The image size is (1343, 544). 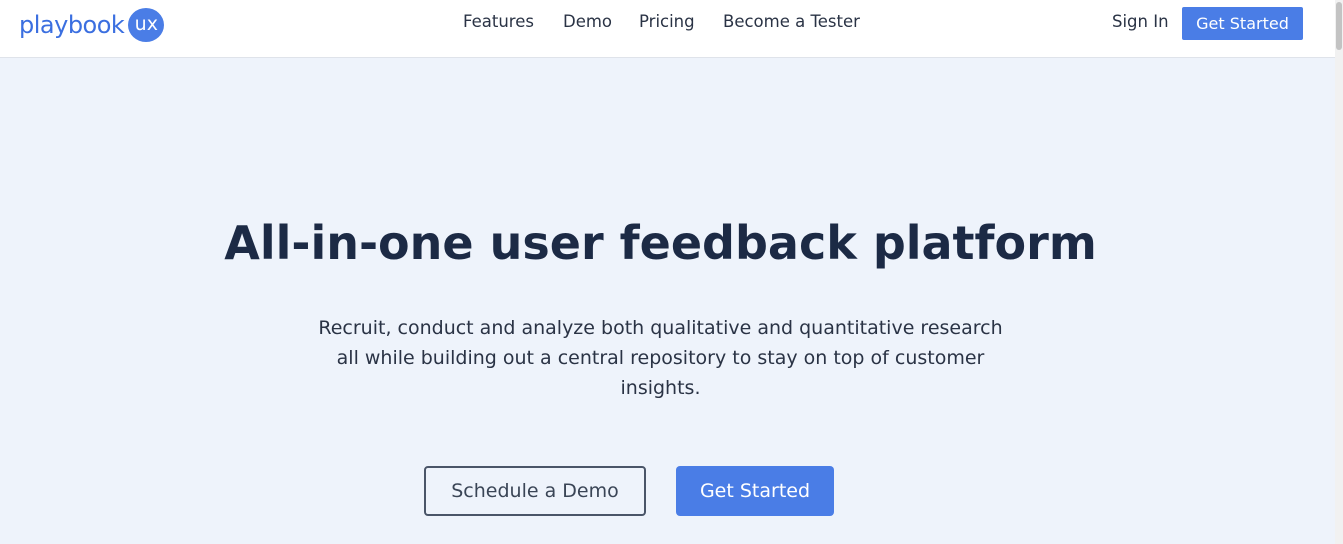 What do you see at coordinates (1339, 26) in the screenshot?
I see `scrollbar-thumb` at bounding box center [1339, 26].